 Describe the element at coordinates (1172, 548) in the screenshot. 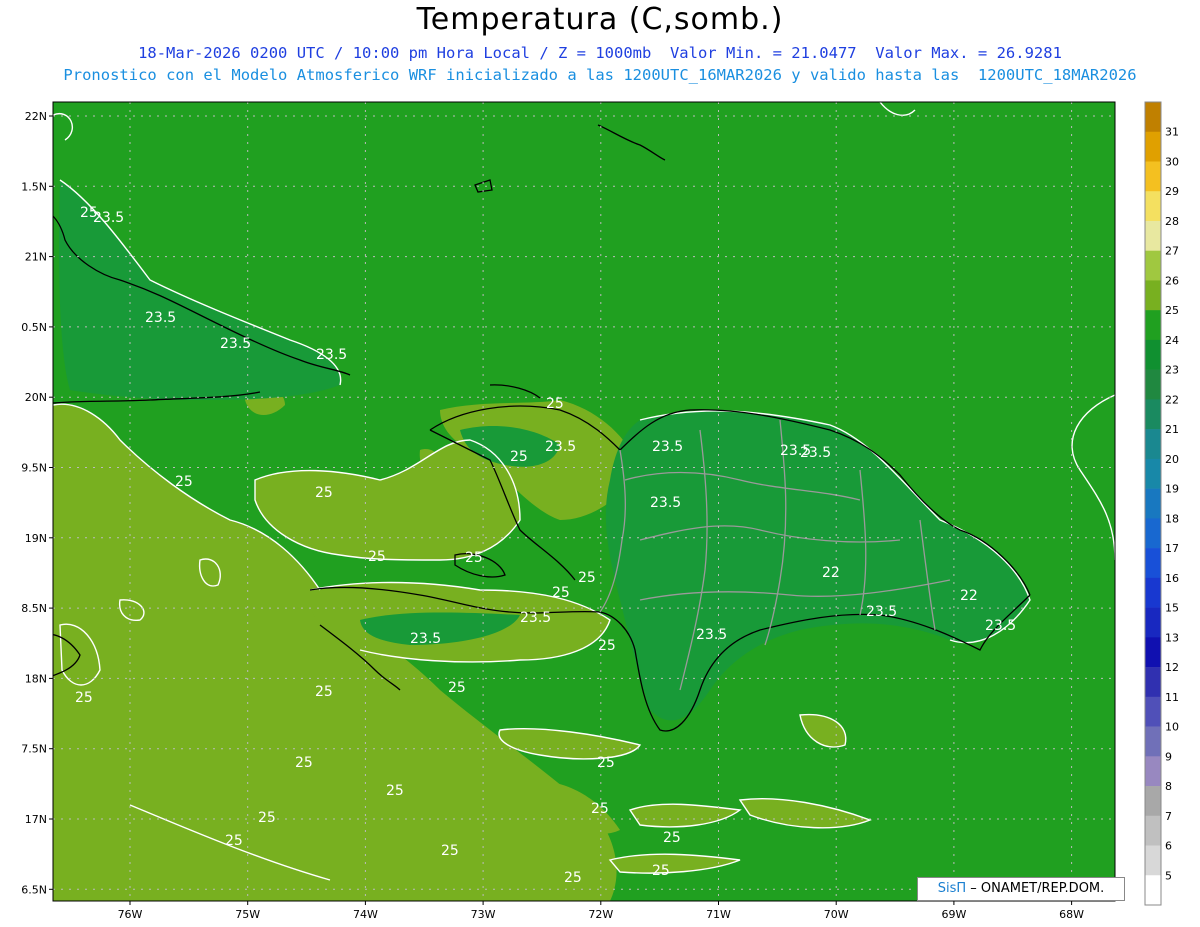

I see `colorbar-label: 17` at that location.